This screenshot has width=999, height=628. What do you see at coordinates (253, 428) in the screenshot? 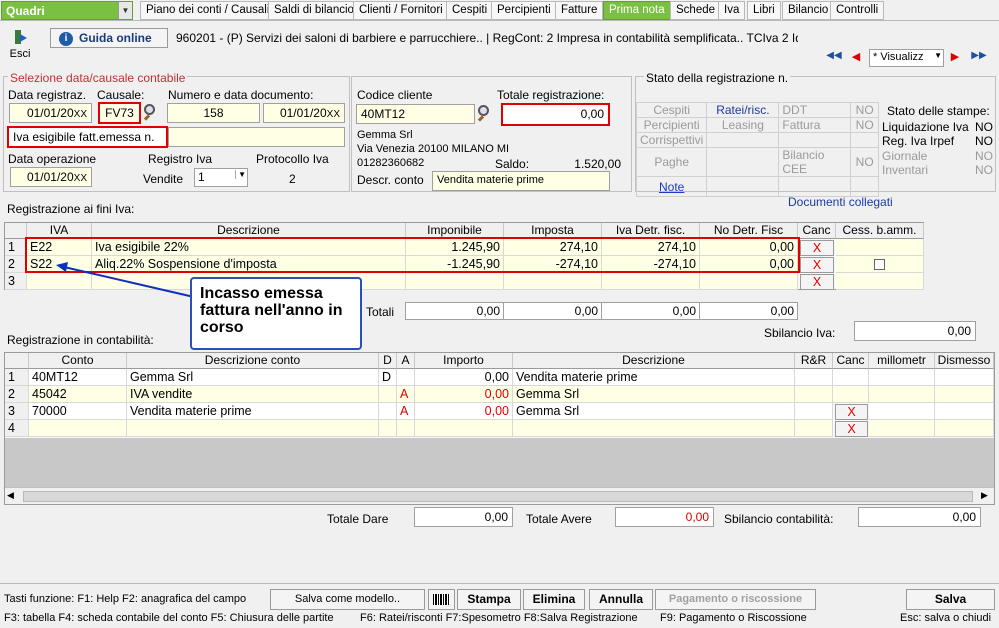
I see `cont-desc-cell` at bounding box center [253, 428].